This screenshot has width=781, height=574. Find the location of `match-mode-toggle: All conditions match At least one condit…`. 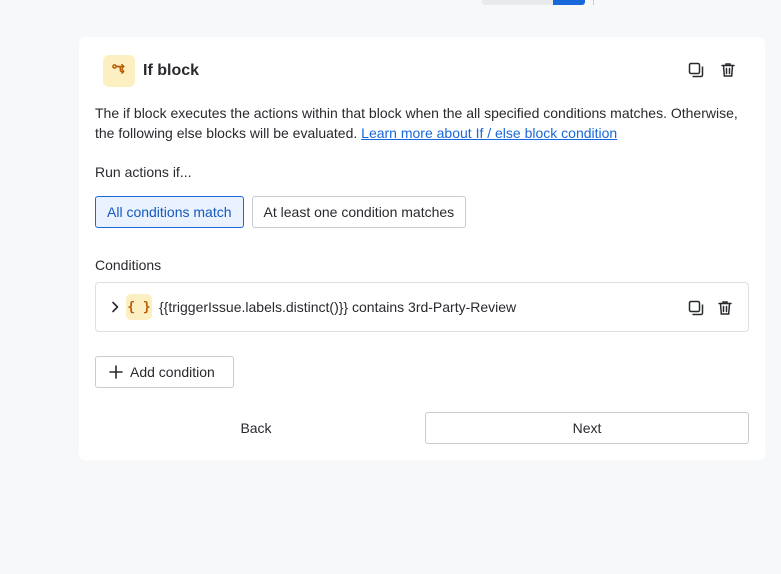

match-mode-toggle: All conditions match At least one condit… is located at coordinates (281, 212).